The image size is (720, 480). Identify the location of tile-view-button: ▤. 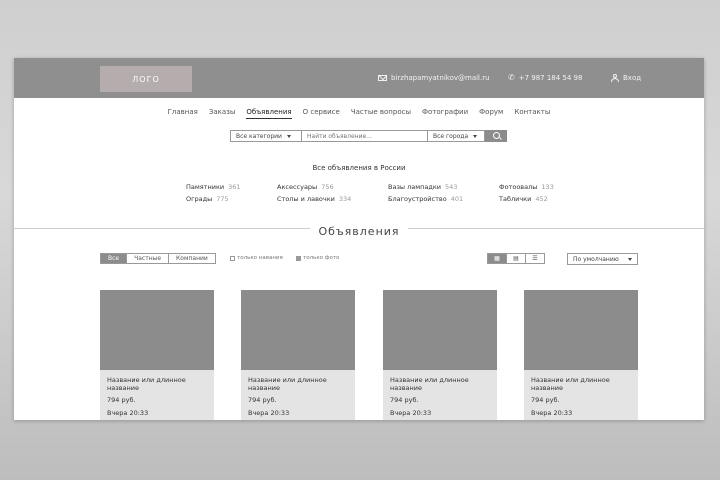
(516, 258).